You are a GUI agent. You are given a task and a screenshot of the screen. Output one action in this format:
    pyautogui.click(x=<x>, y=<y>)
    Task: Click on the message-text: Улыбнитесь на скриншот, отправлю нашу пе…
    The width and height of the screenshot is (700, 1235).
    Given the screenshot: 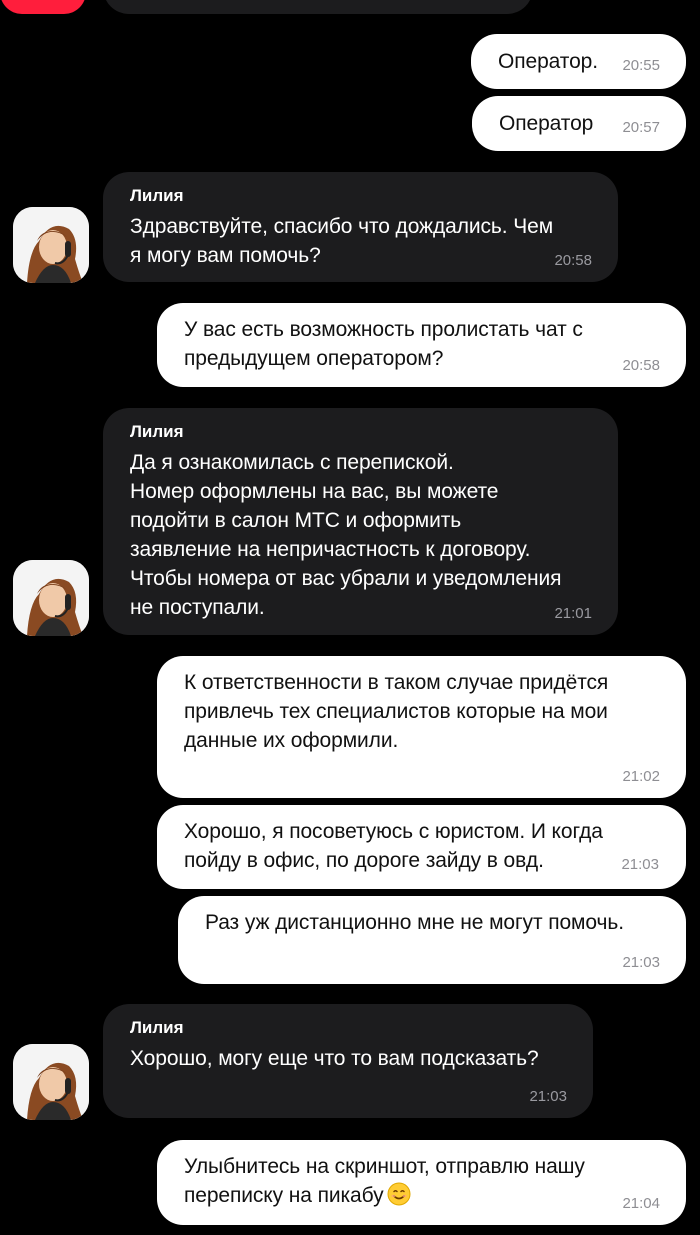 What is the action you would take?
    pyautogui.click(x=425, y=1181)
    